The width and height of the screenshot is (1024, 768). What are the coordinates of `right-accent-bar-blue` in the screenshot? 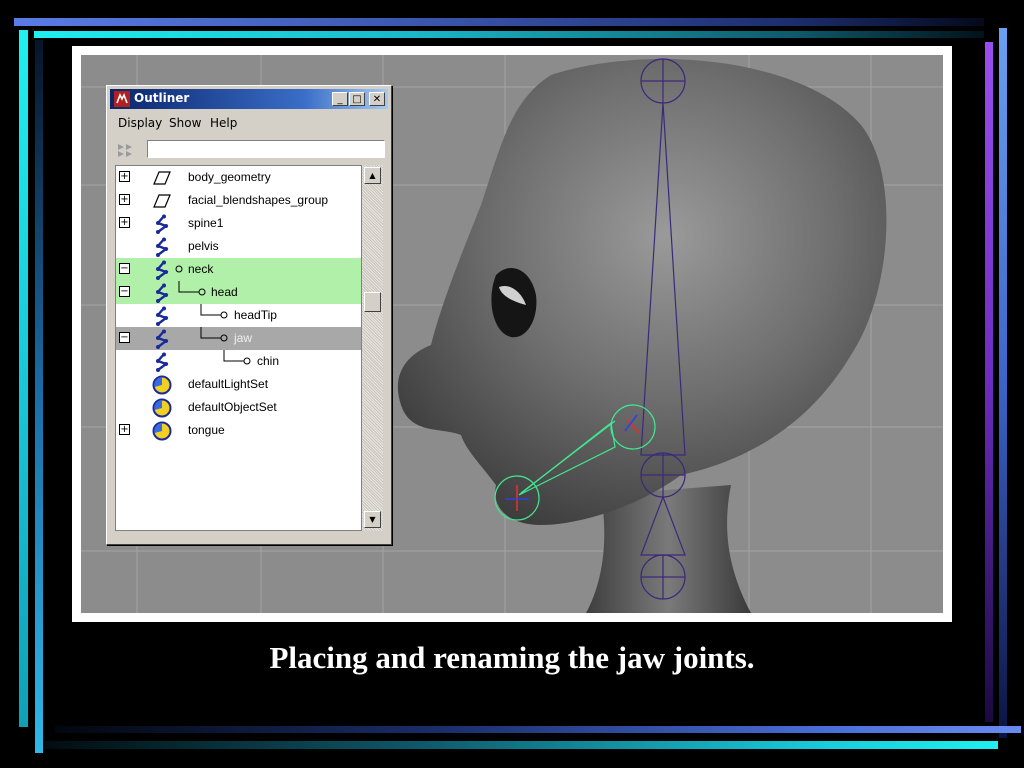 It's located at (1003, 383).